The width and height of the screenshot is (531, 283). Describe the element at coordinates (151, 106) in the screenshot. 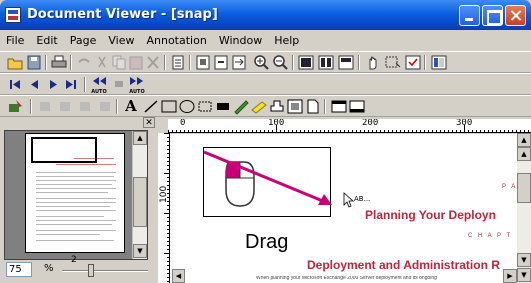

I see `line-tool-icon` at that location.